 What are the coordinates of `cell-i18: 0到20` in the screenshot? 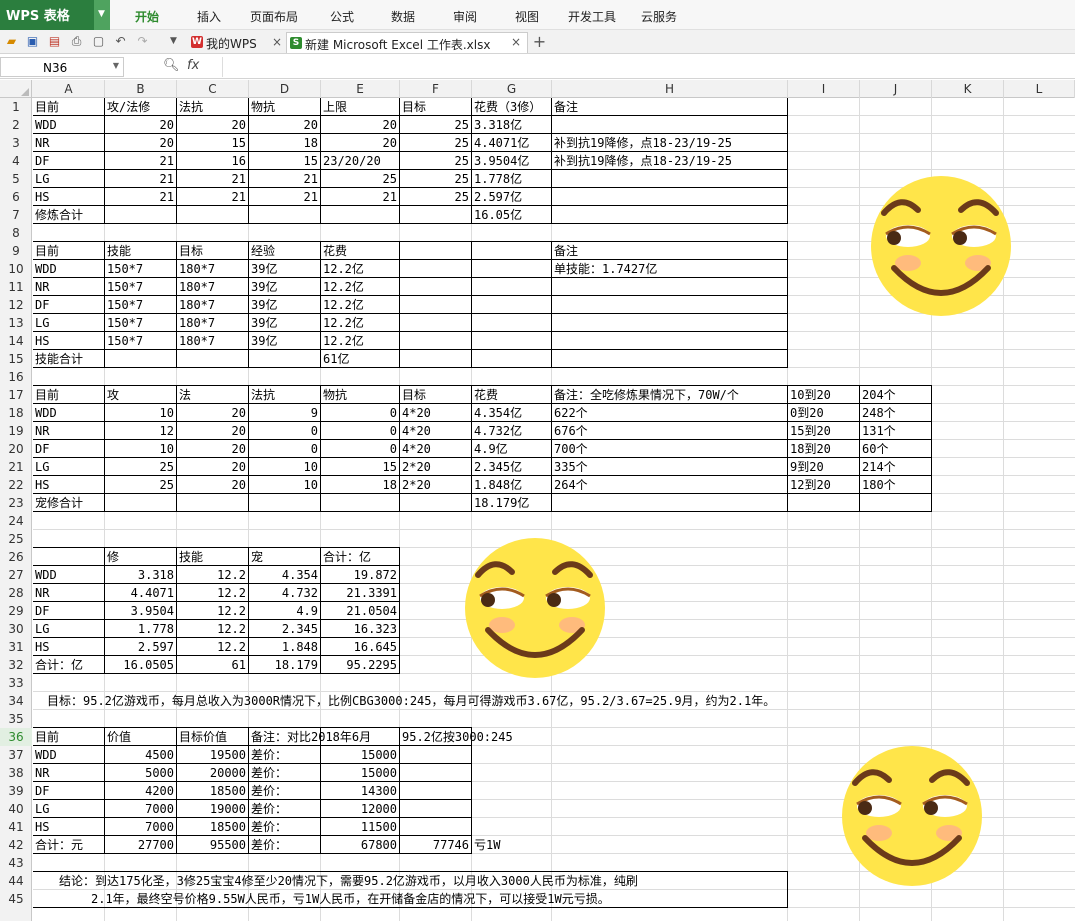 It's located at (823, 413).